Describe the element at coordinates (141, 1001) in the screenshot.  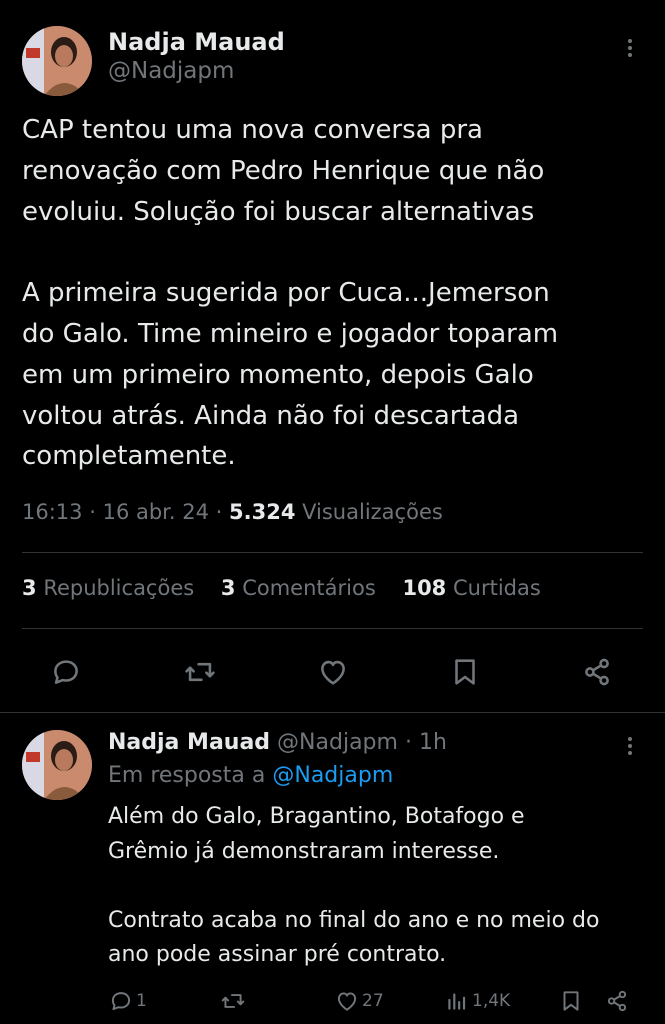
I see `reply-count: 1` at that location.